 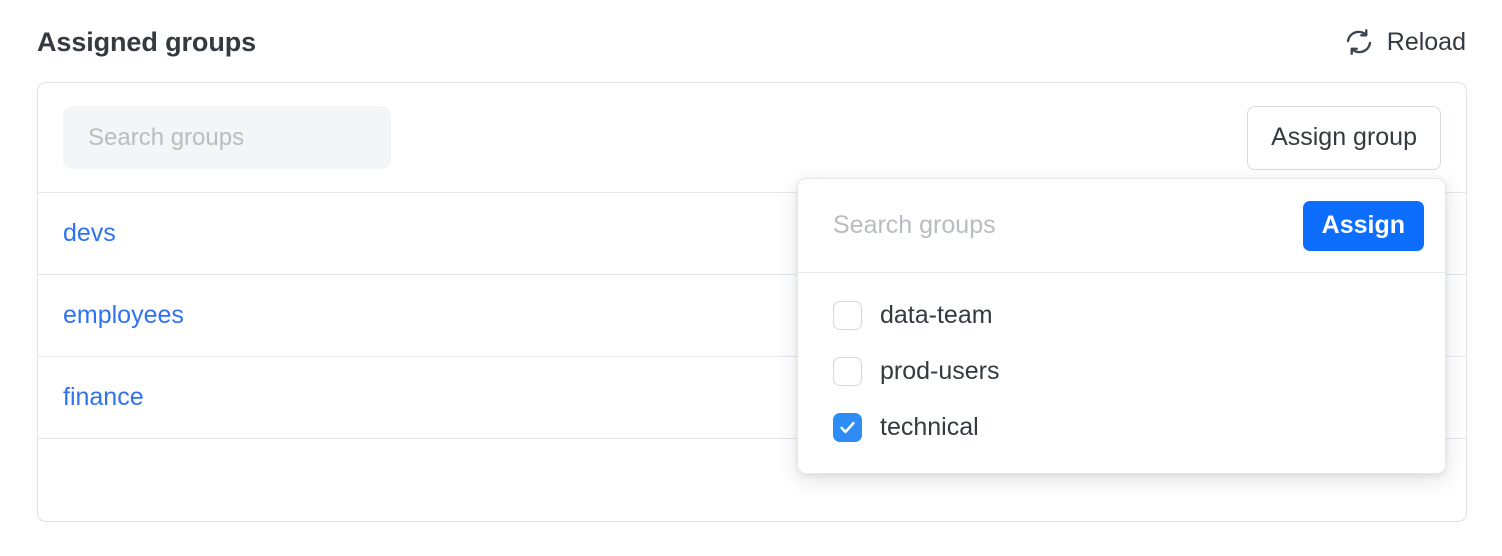 What do you see at coordinates (1426, 41) in the screenshot?
I see `reload-label: Reload` at bounding box center [1426, 41].